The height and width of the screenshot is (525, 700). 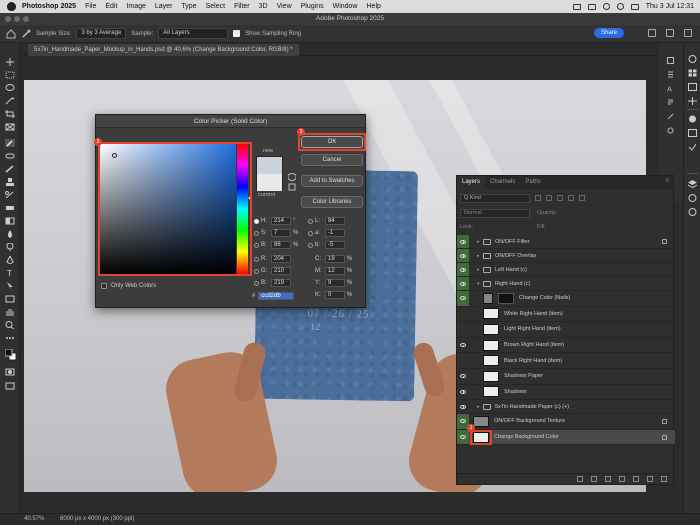 What do you see at coordinates (692, 101) in the screenshot?
I see `patterns-panel-icon` at bounding box center [692, 101].